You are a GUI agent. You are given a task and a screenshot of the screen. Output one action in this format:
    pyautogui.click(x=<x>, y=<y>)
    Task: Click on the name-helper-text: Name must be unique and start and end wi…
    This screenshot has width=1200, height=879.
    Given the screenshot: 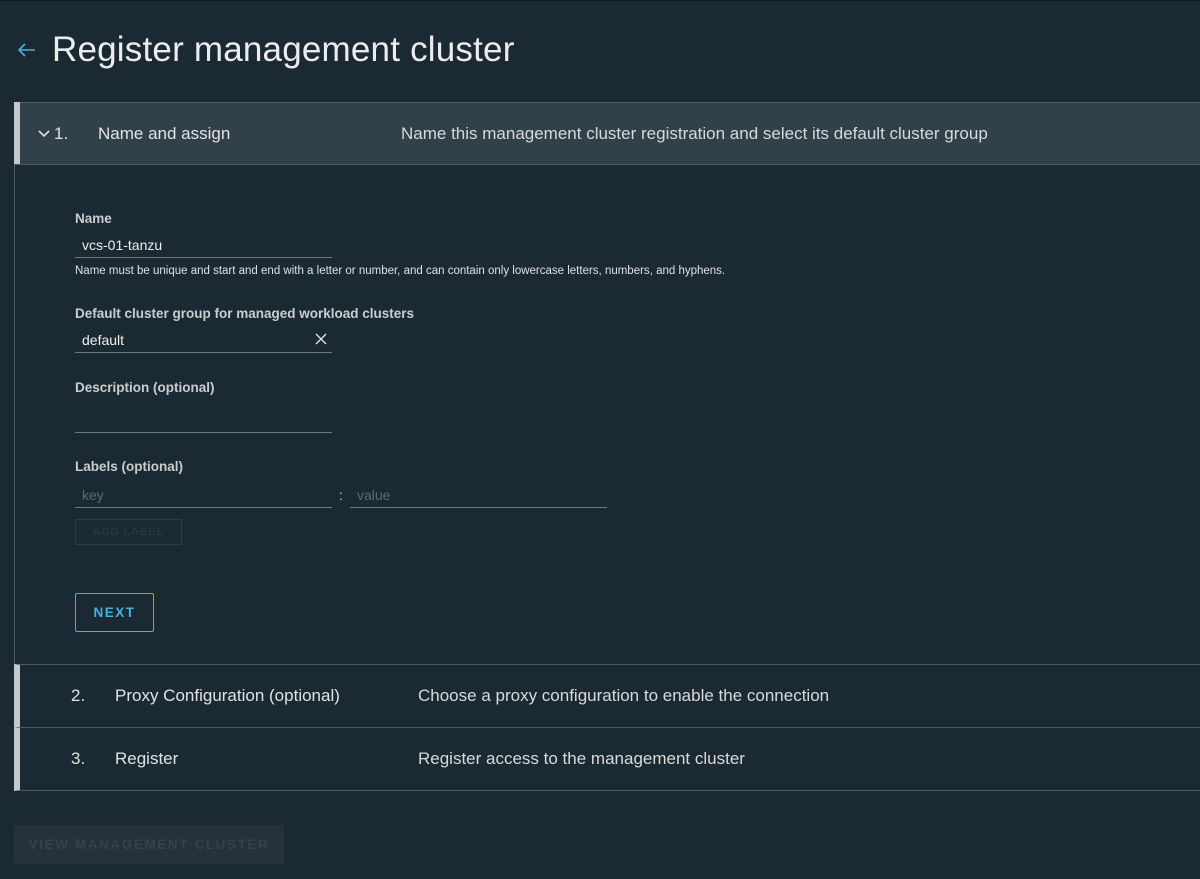 What is the action you would take?
    pyautogui.click(x=400, y=271)
    